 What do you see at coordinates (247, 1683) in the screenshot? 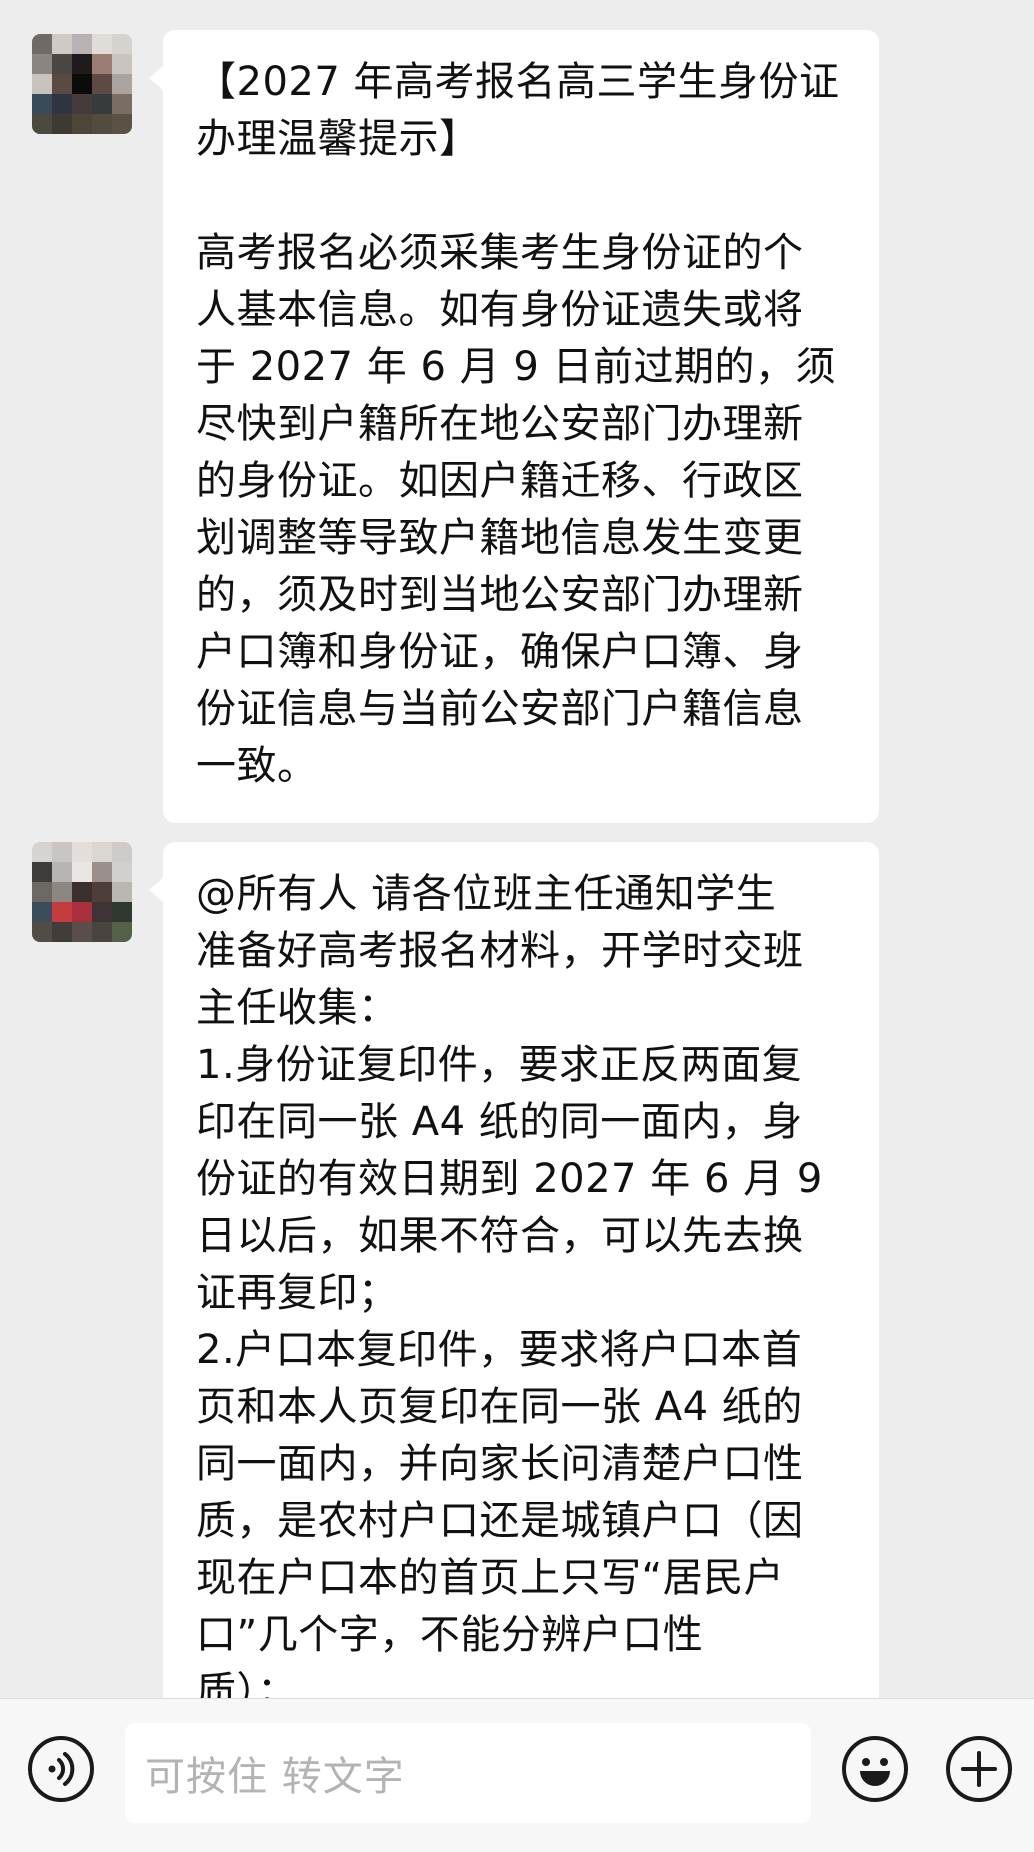
I see `message-line: 质）；` at bounding box center [247, 1683].